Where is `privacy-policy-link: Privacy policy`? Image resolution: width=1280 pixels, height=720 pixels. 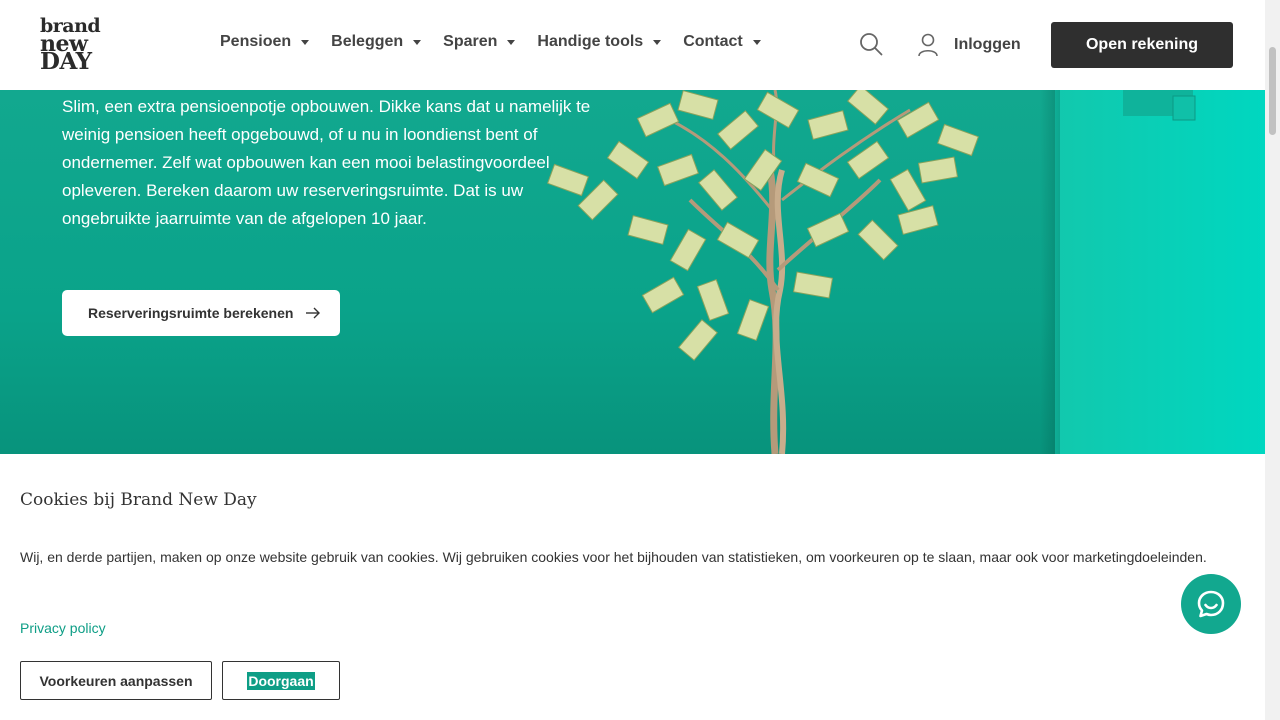
privacy-policy-link: Privacy policy is located at coordinates (63, 628).